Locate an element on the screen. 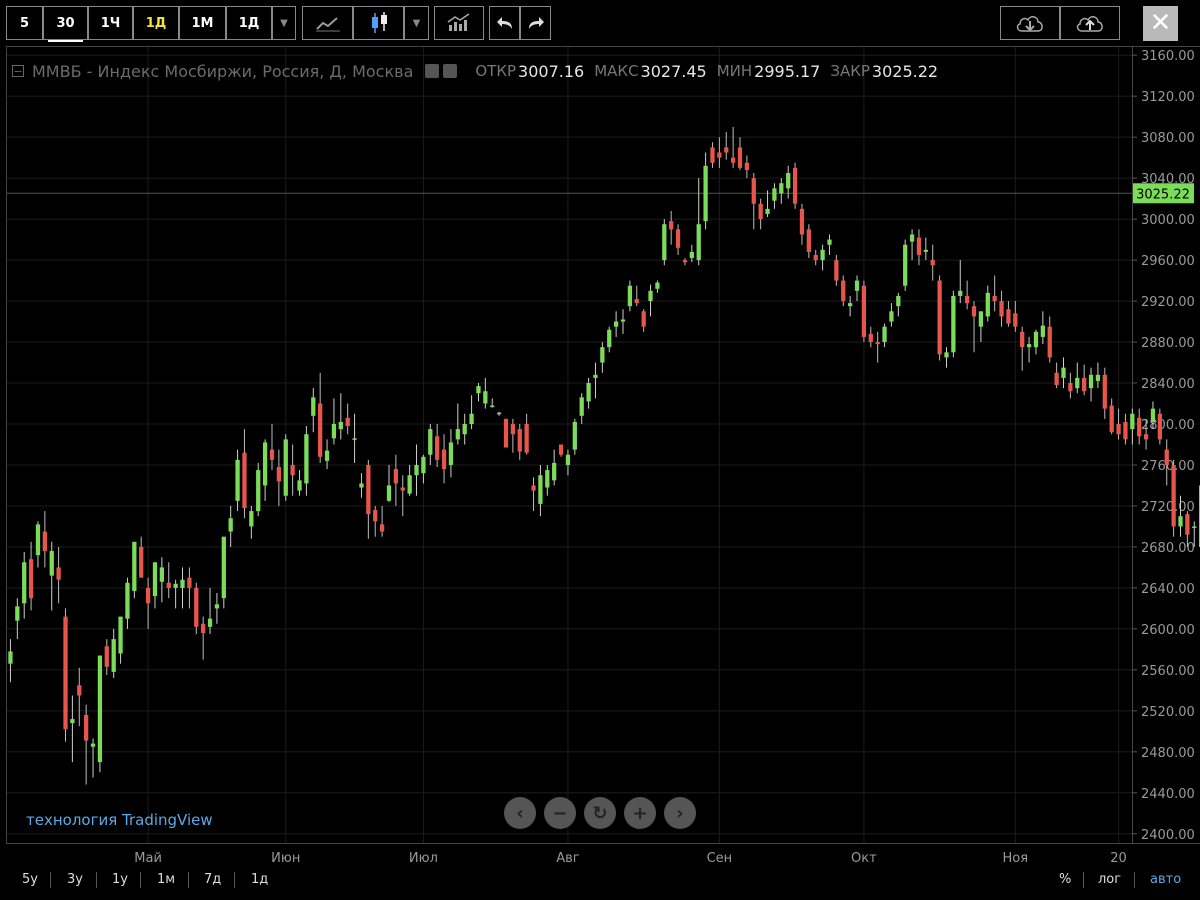  chevron-left-icon: ‹ is located at coordinates (520, 813).